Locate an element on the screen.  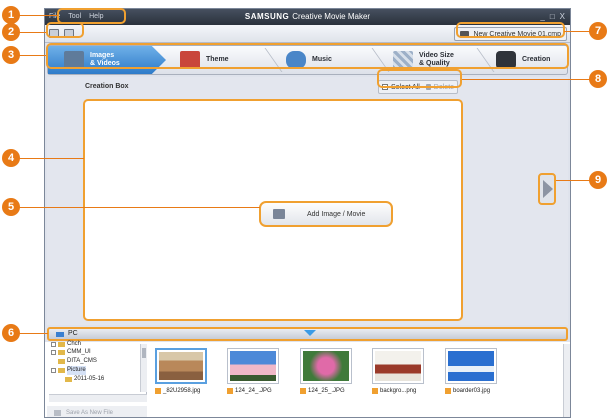
step-sublabel: & Quality is located at coordinates (434, 63).